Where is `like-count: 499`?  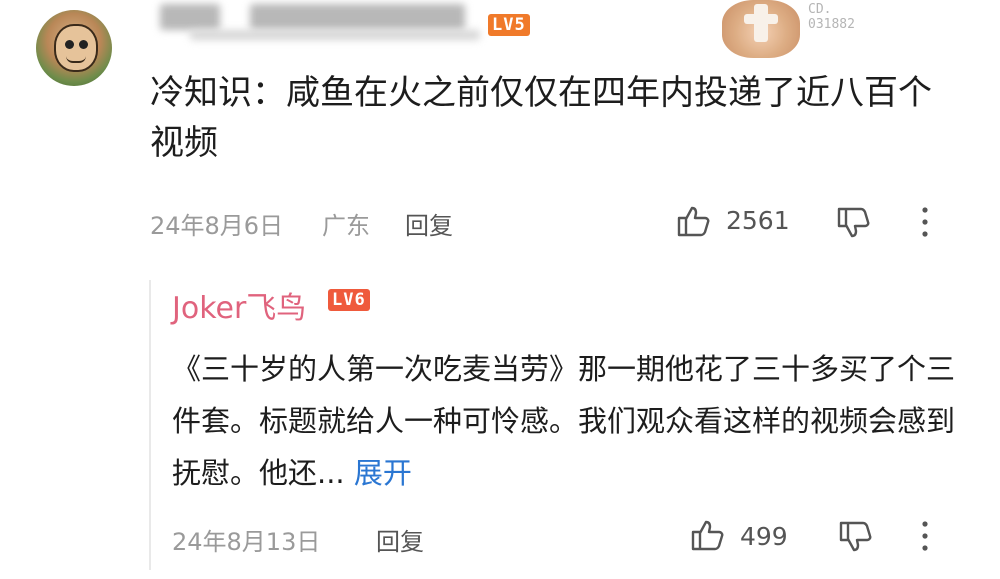 like-count: 499 is located at coordinates (764, 536).